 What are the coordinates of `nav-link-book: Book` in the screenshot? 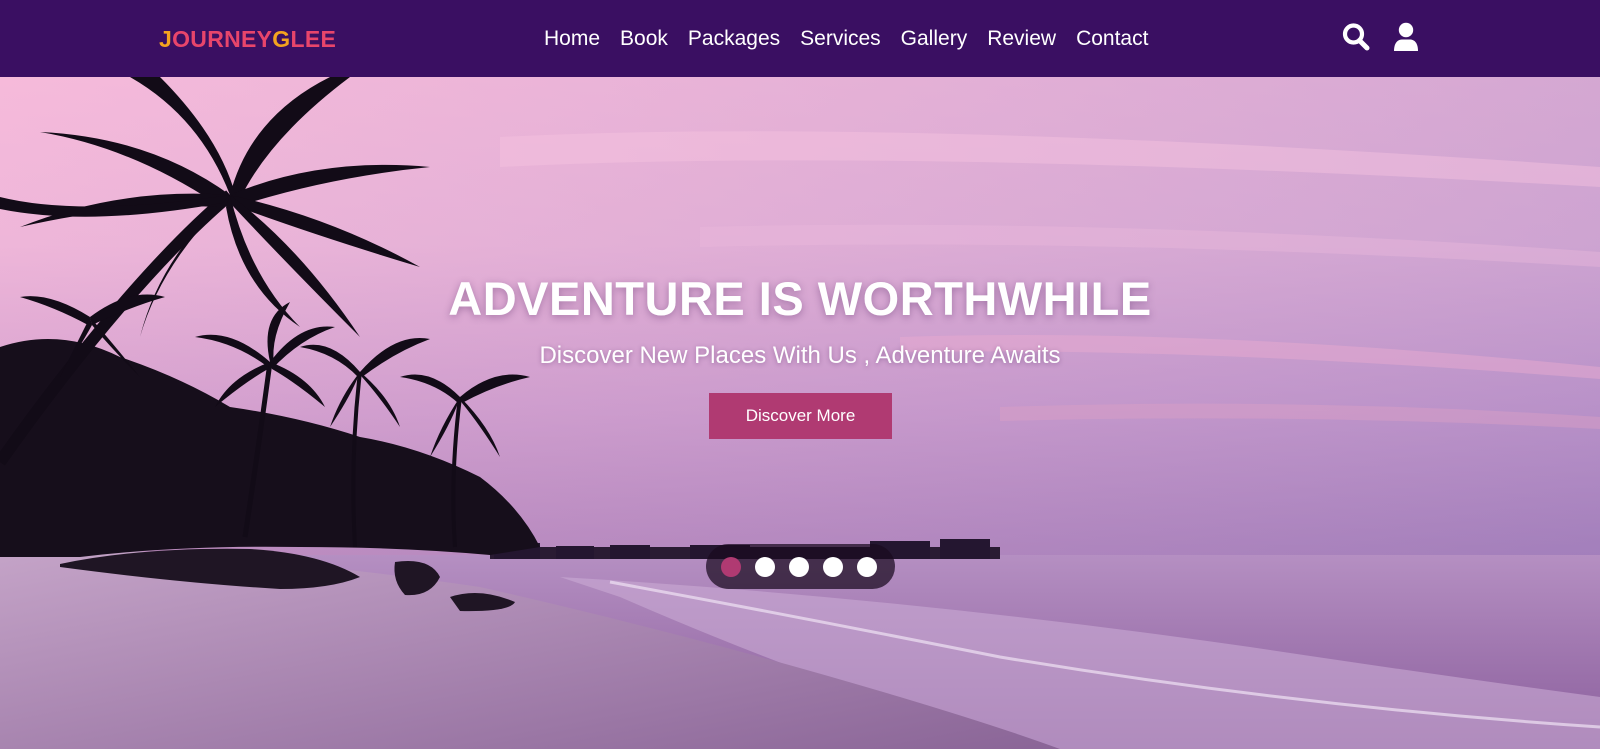 It's located at (644, 39).